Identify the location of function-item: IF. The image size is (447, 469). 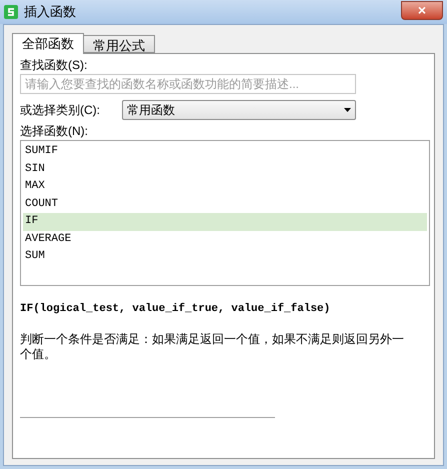
(225, 221).